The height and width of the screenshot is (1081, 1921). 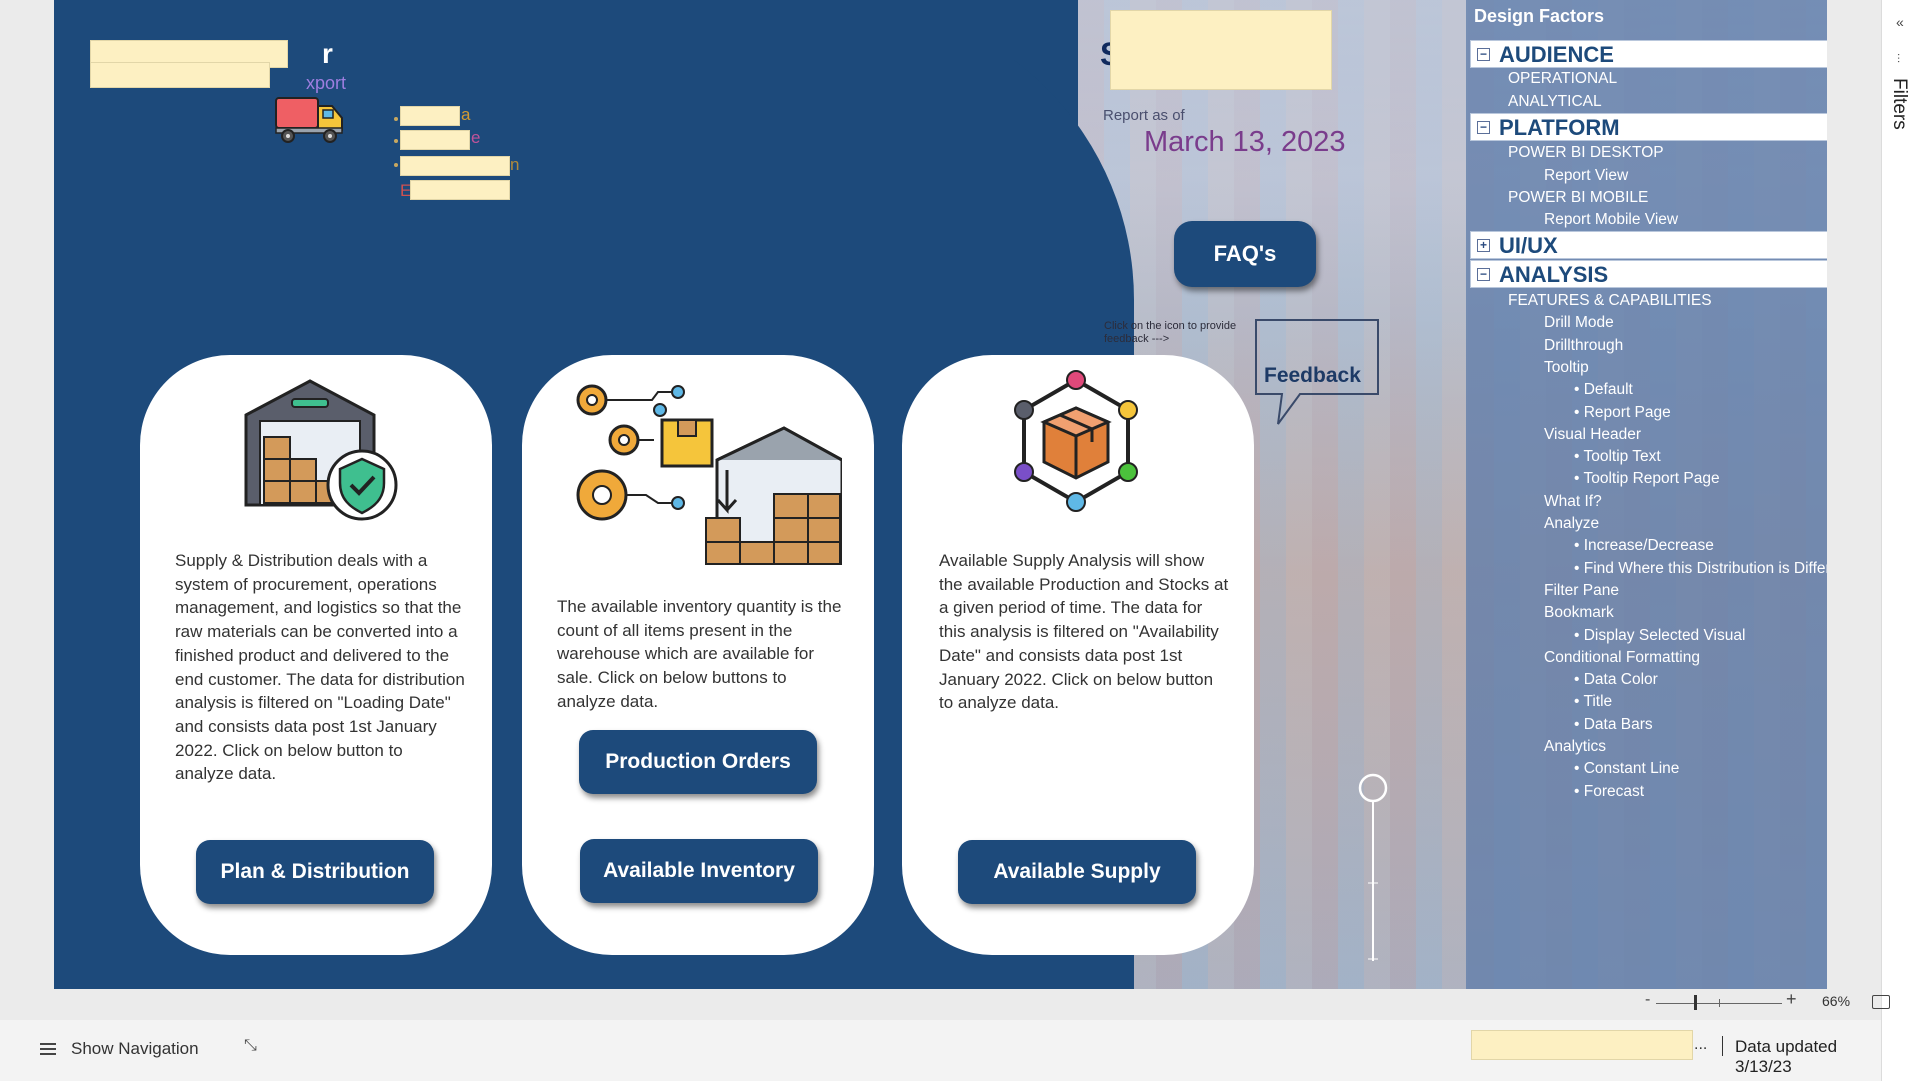 I want to click on tree-section-analysis: − ANALYSIS, so click(x=1648, y=274).